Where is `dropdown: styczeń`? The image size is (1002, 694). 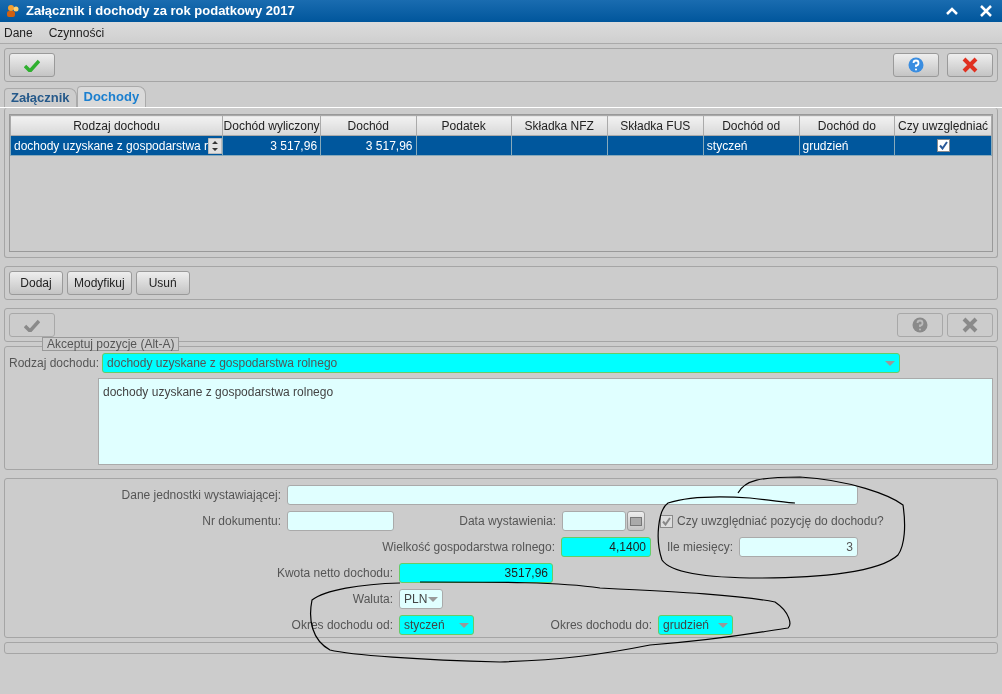 dropdown: styczeń is located at coordinates (436, 625).